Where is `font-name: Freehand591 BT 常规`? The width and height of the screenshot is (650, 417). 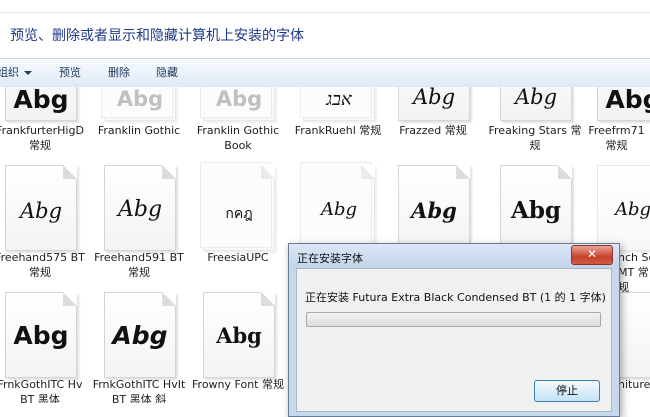
font-name: Freehand591 BT 常规 is located at coordinates (139, 265).